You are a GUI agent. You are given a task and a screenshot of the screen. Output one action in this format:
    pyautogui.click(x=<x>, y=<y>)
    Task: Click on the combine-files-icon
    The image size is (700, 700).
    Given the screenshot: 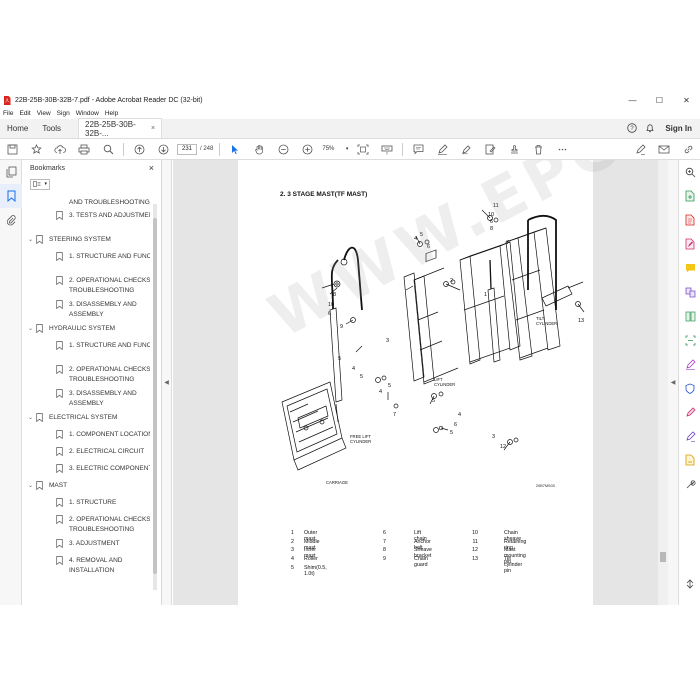 What is the action you would take?
    pyautogui.click(x=689, y=292)
    